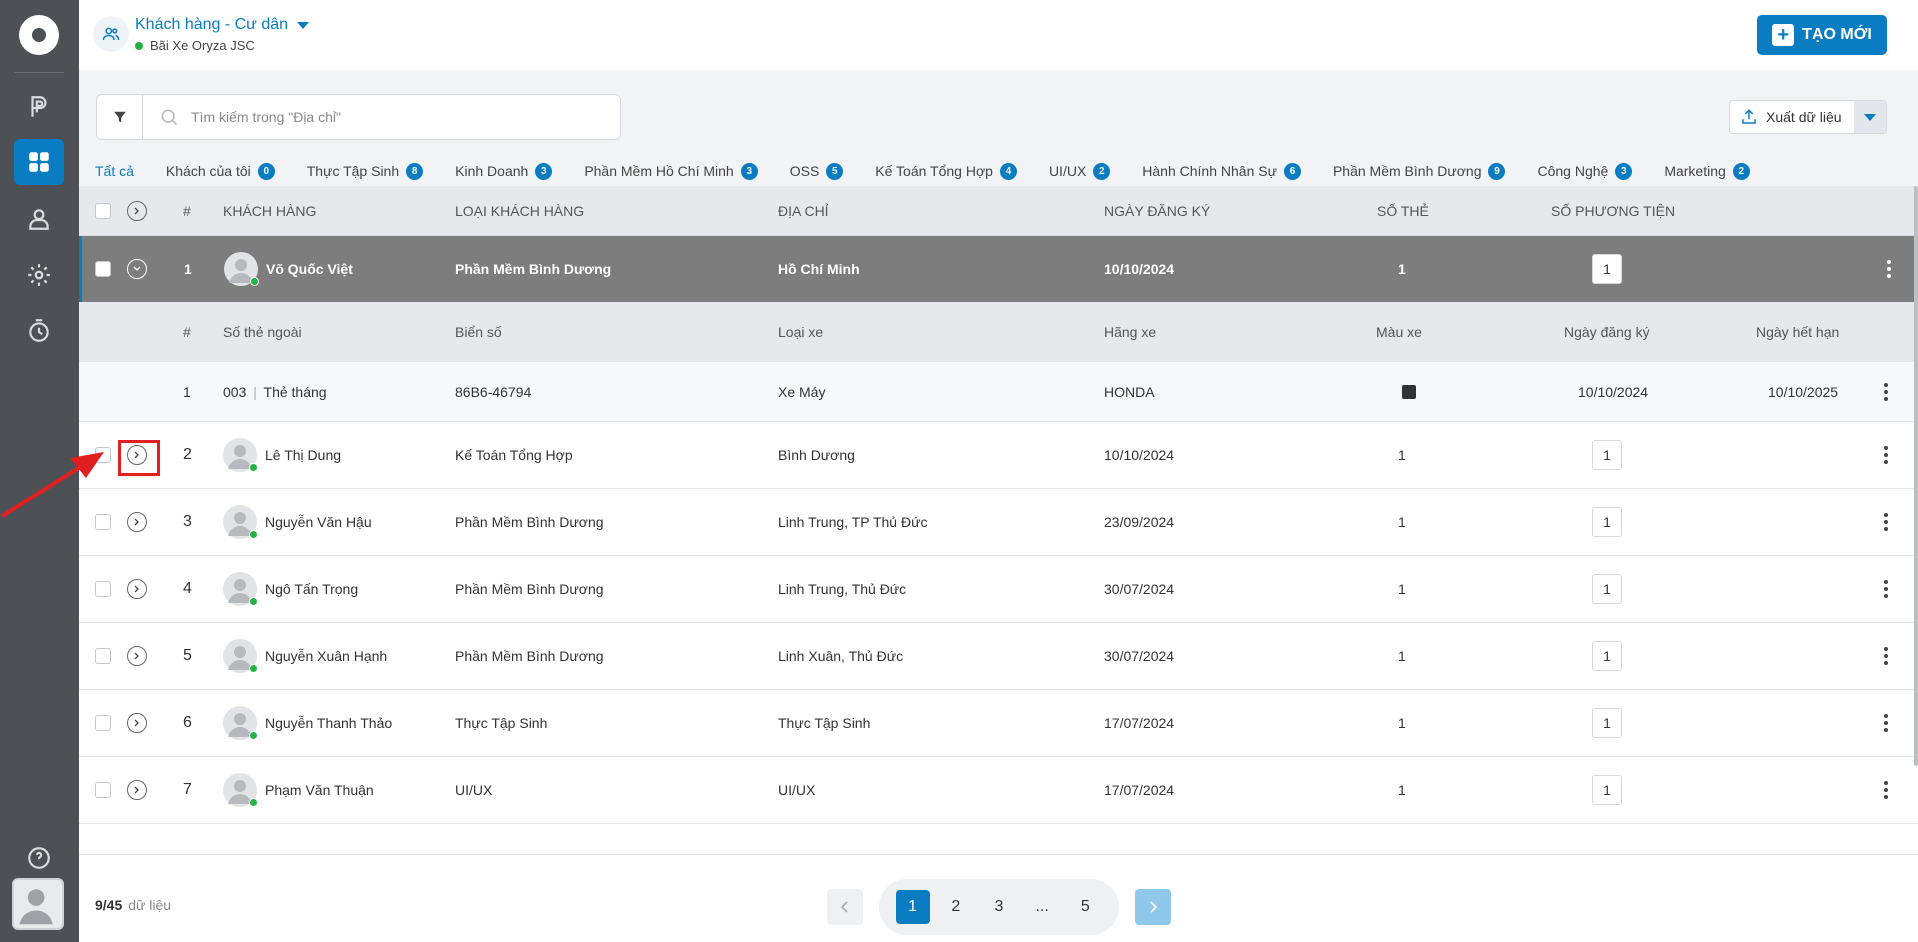 Image resolution: width=1918 pixels, height=942 pixels. I want to click on chevron-down-icon, so click(303, 25).